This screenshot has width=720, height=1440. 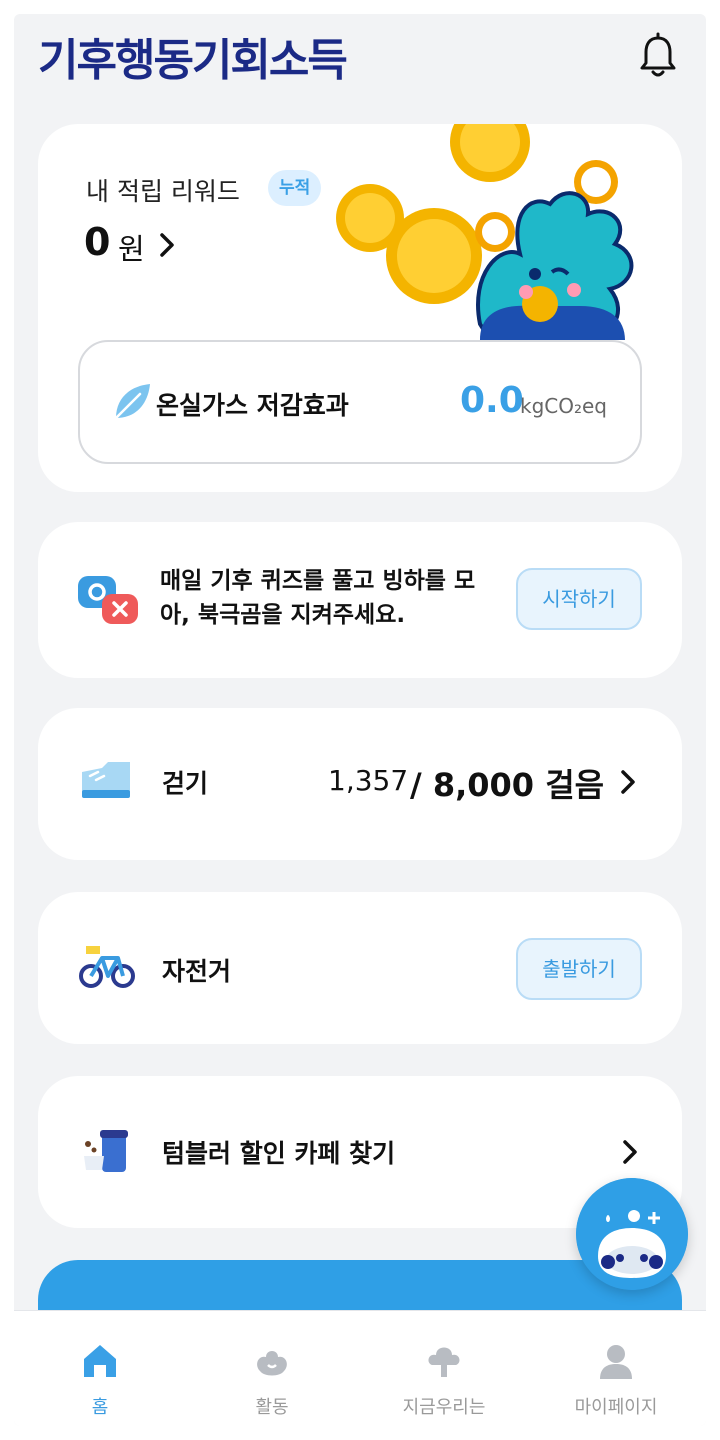 What do you see at coordinates (100, 1407) in the screenshot?
I see `nav-label-home: 홈` at bounding box center [100, 1407].